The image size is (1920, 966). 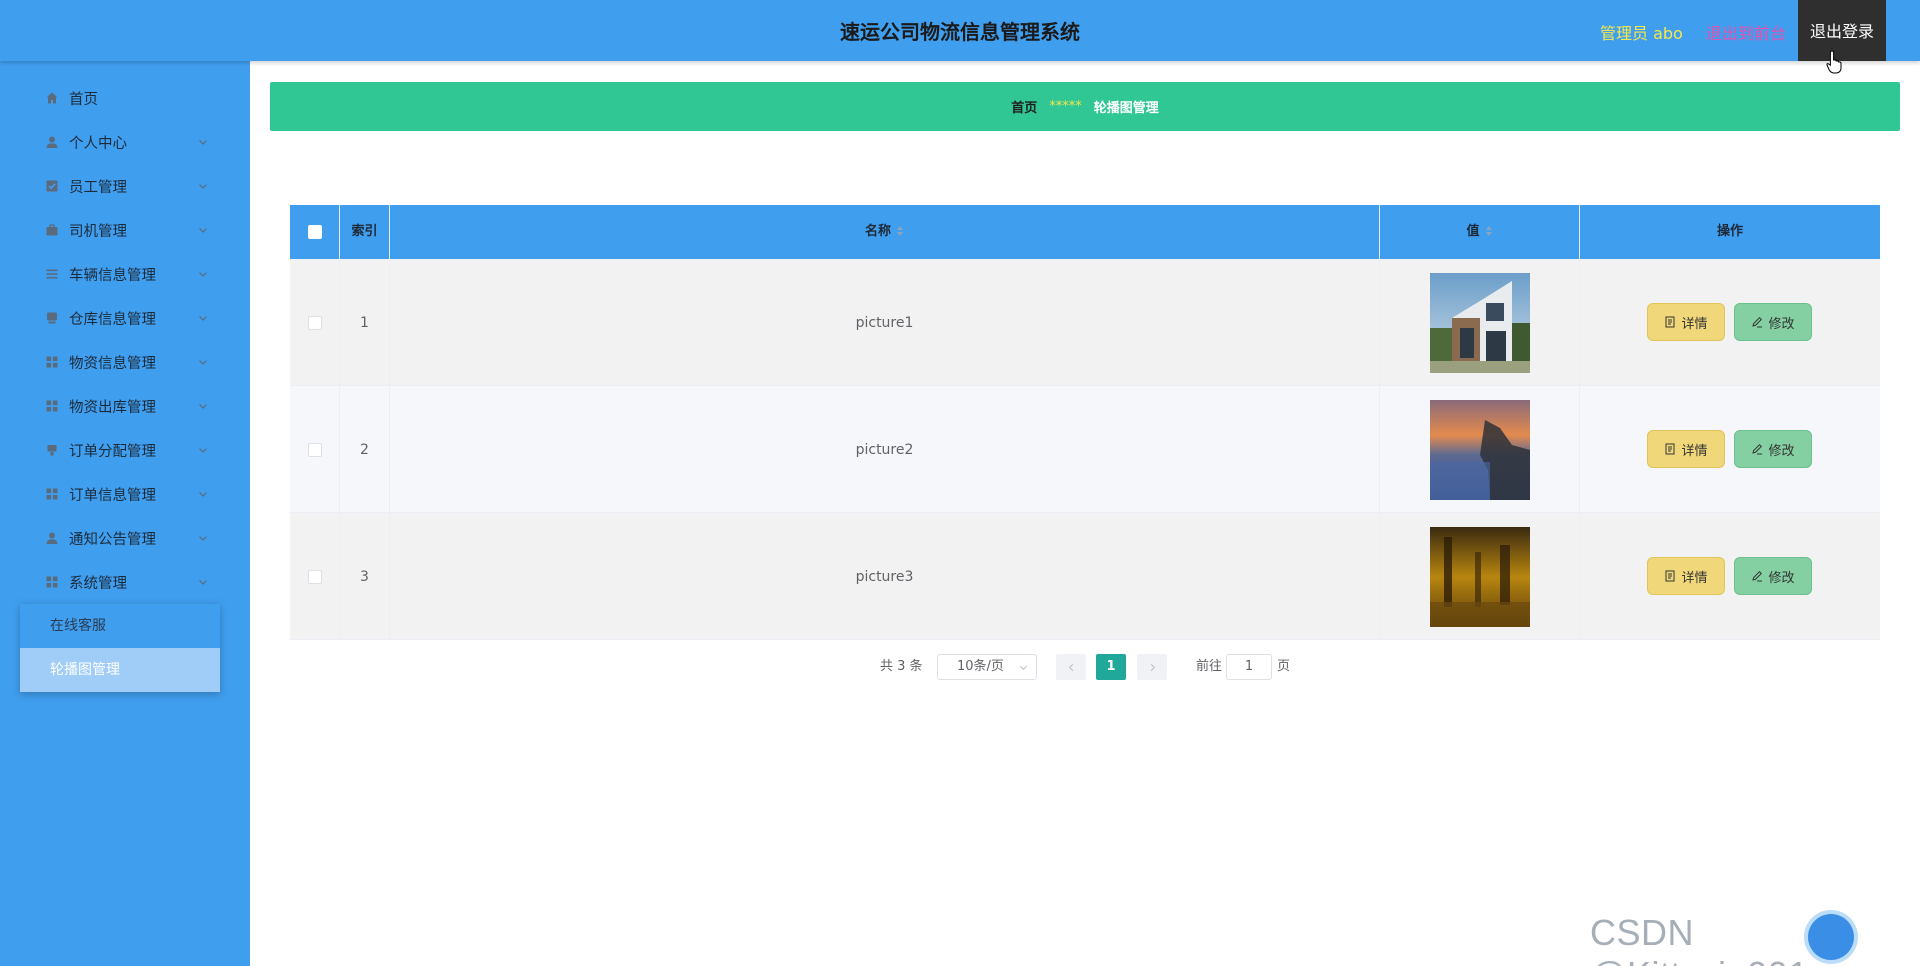 I want to click on chevron-right-icon, so click(x=1152, y=667).